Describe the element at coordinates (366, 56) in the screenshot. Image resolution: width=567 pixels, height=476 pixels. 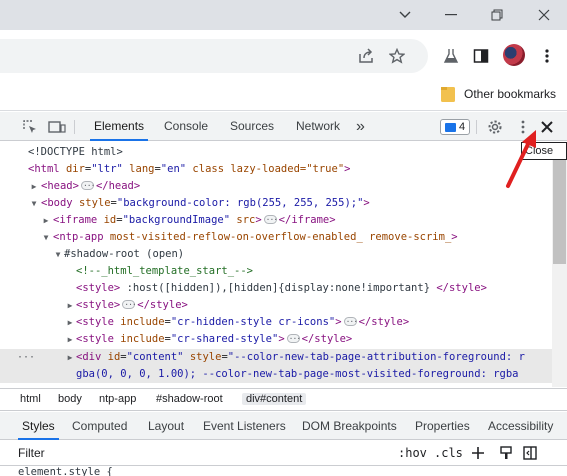
I see `share-icon` at that location.